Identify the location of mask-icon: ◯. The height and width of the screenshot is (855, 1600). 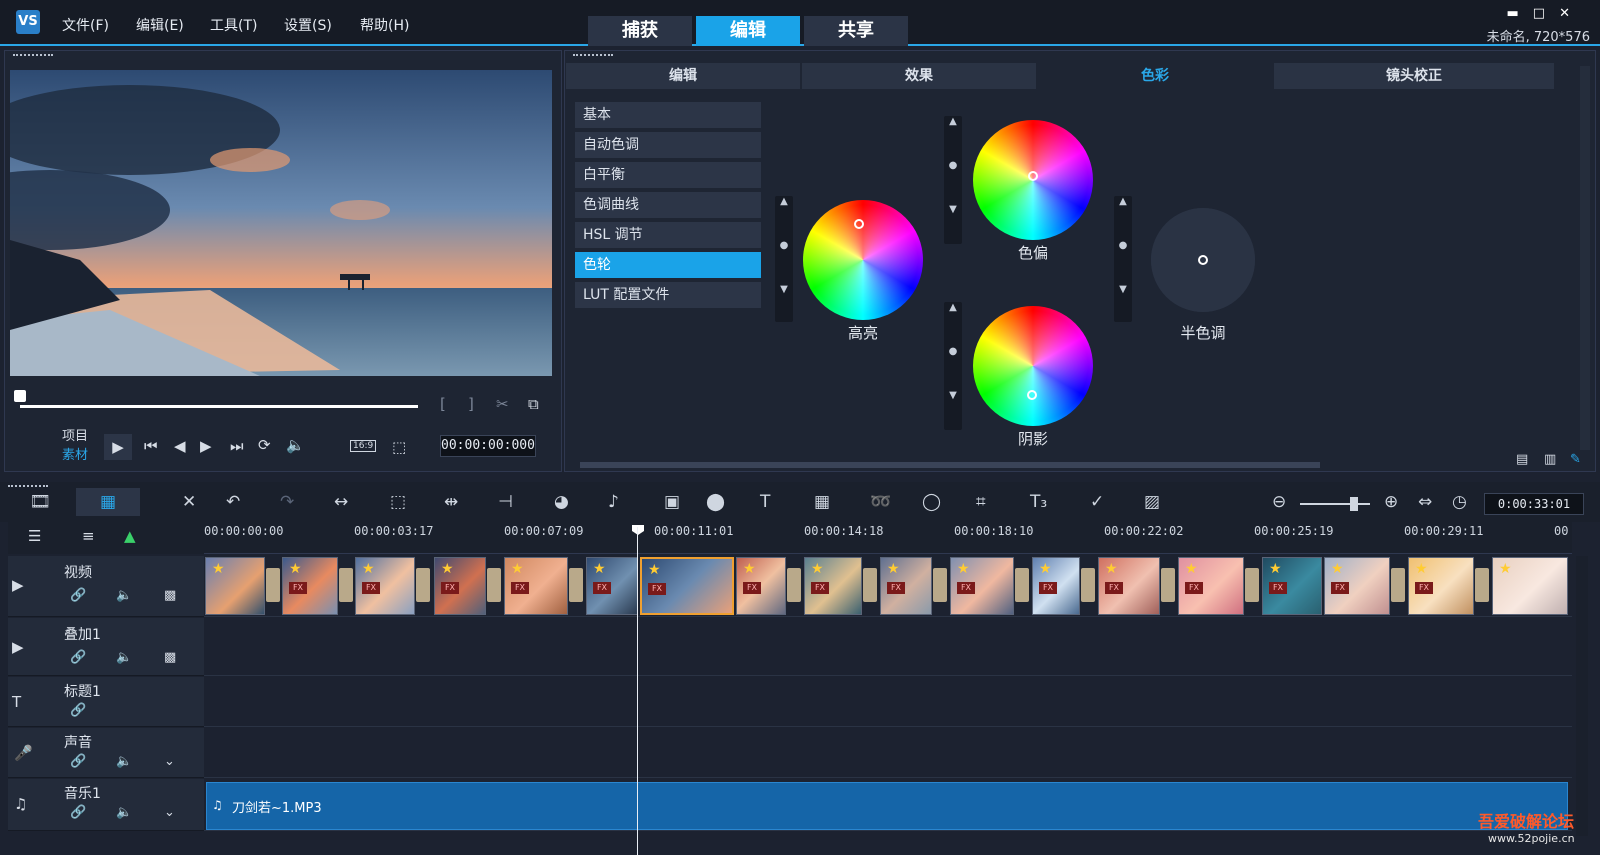
(931, 502).